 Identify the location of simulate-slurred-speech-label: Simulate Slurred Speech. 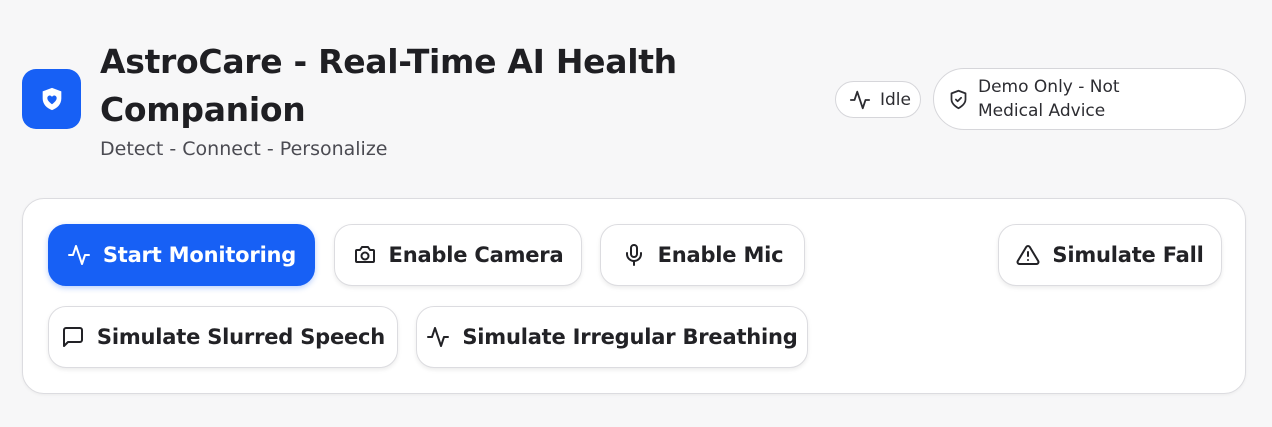
(241, 337).